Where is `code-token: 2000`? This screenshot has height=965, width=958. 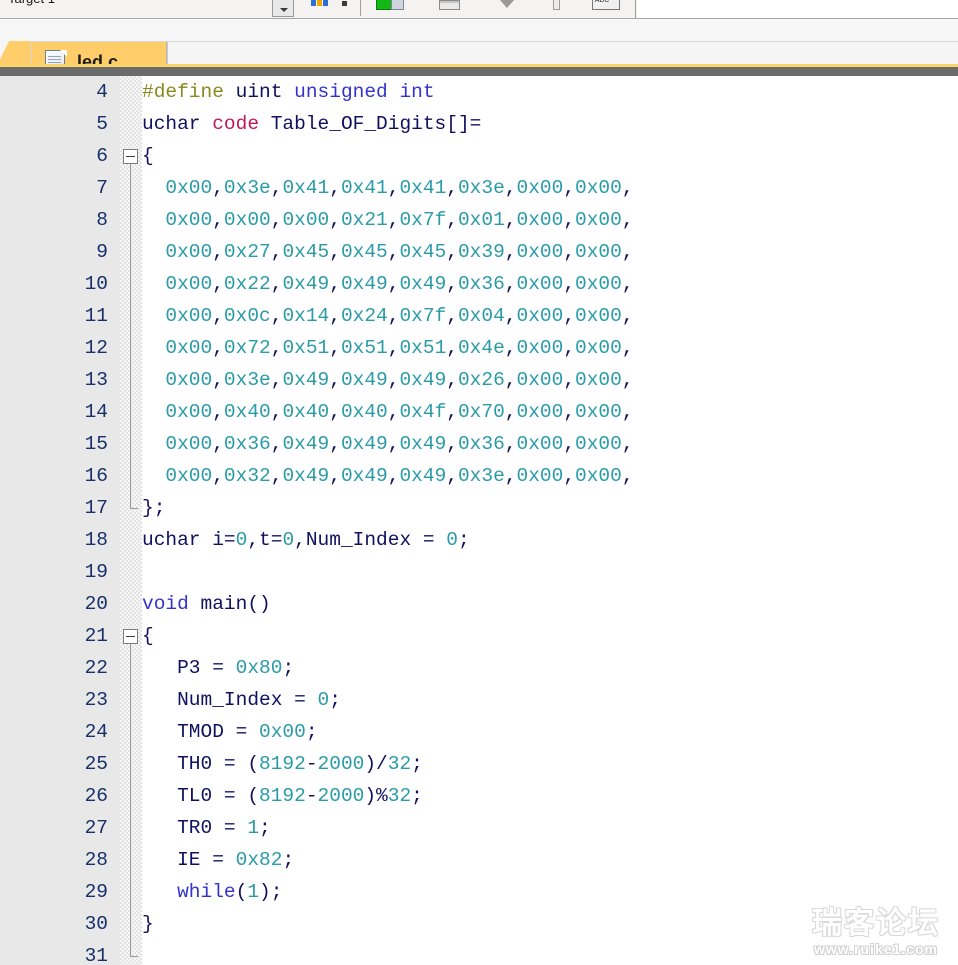 code-token: 2000 is located at coordinates (341, 796).